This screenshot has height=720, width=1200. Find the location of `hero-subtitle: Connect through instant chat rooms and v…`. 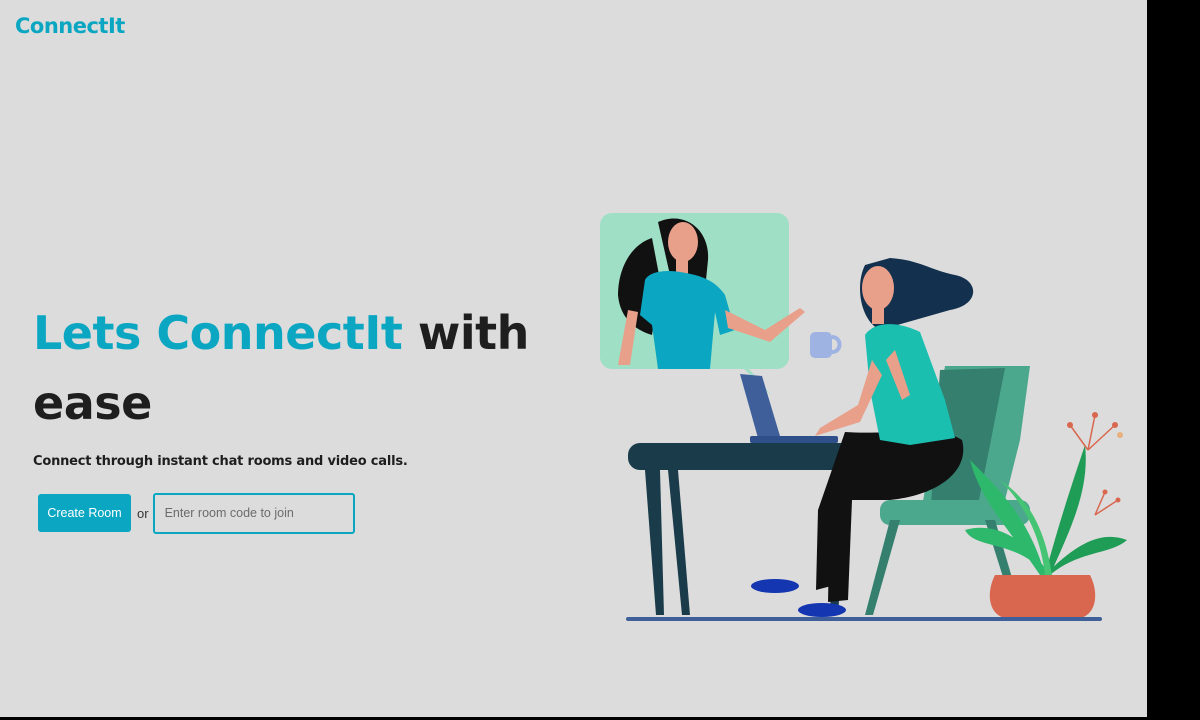

hero-subtitle: Connect through instant chat rooms and v… is located at coordinates (220, 461).